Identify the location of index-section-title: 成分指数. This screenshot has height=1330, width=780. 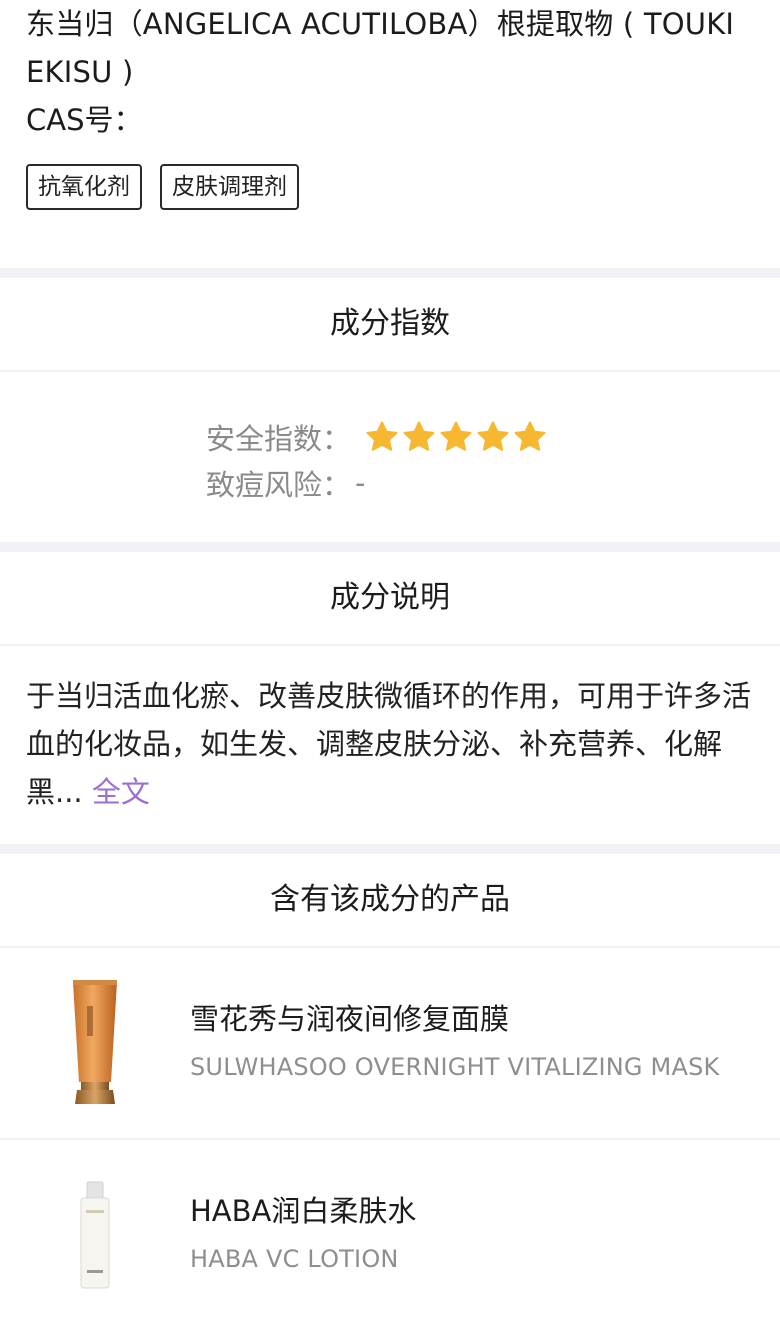
(390, 325).